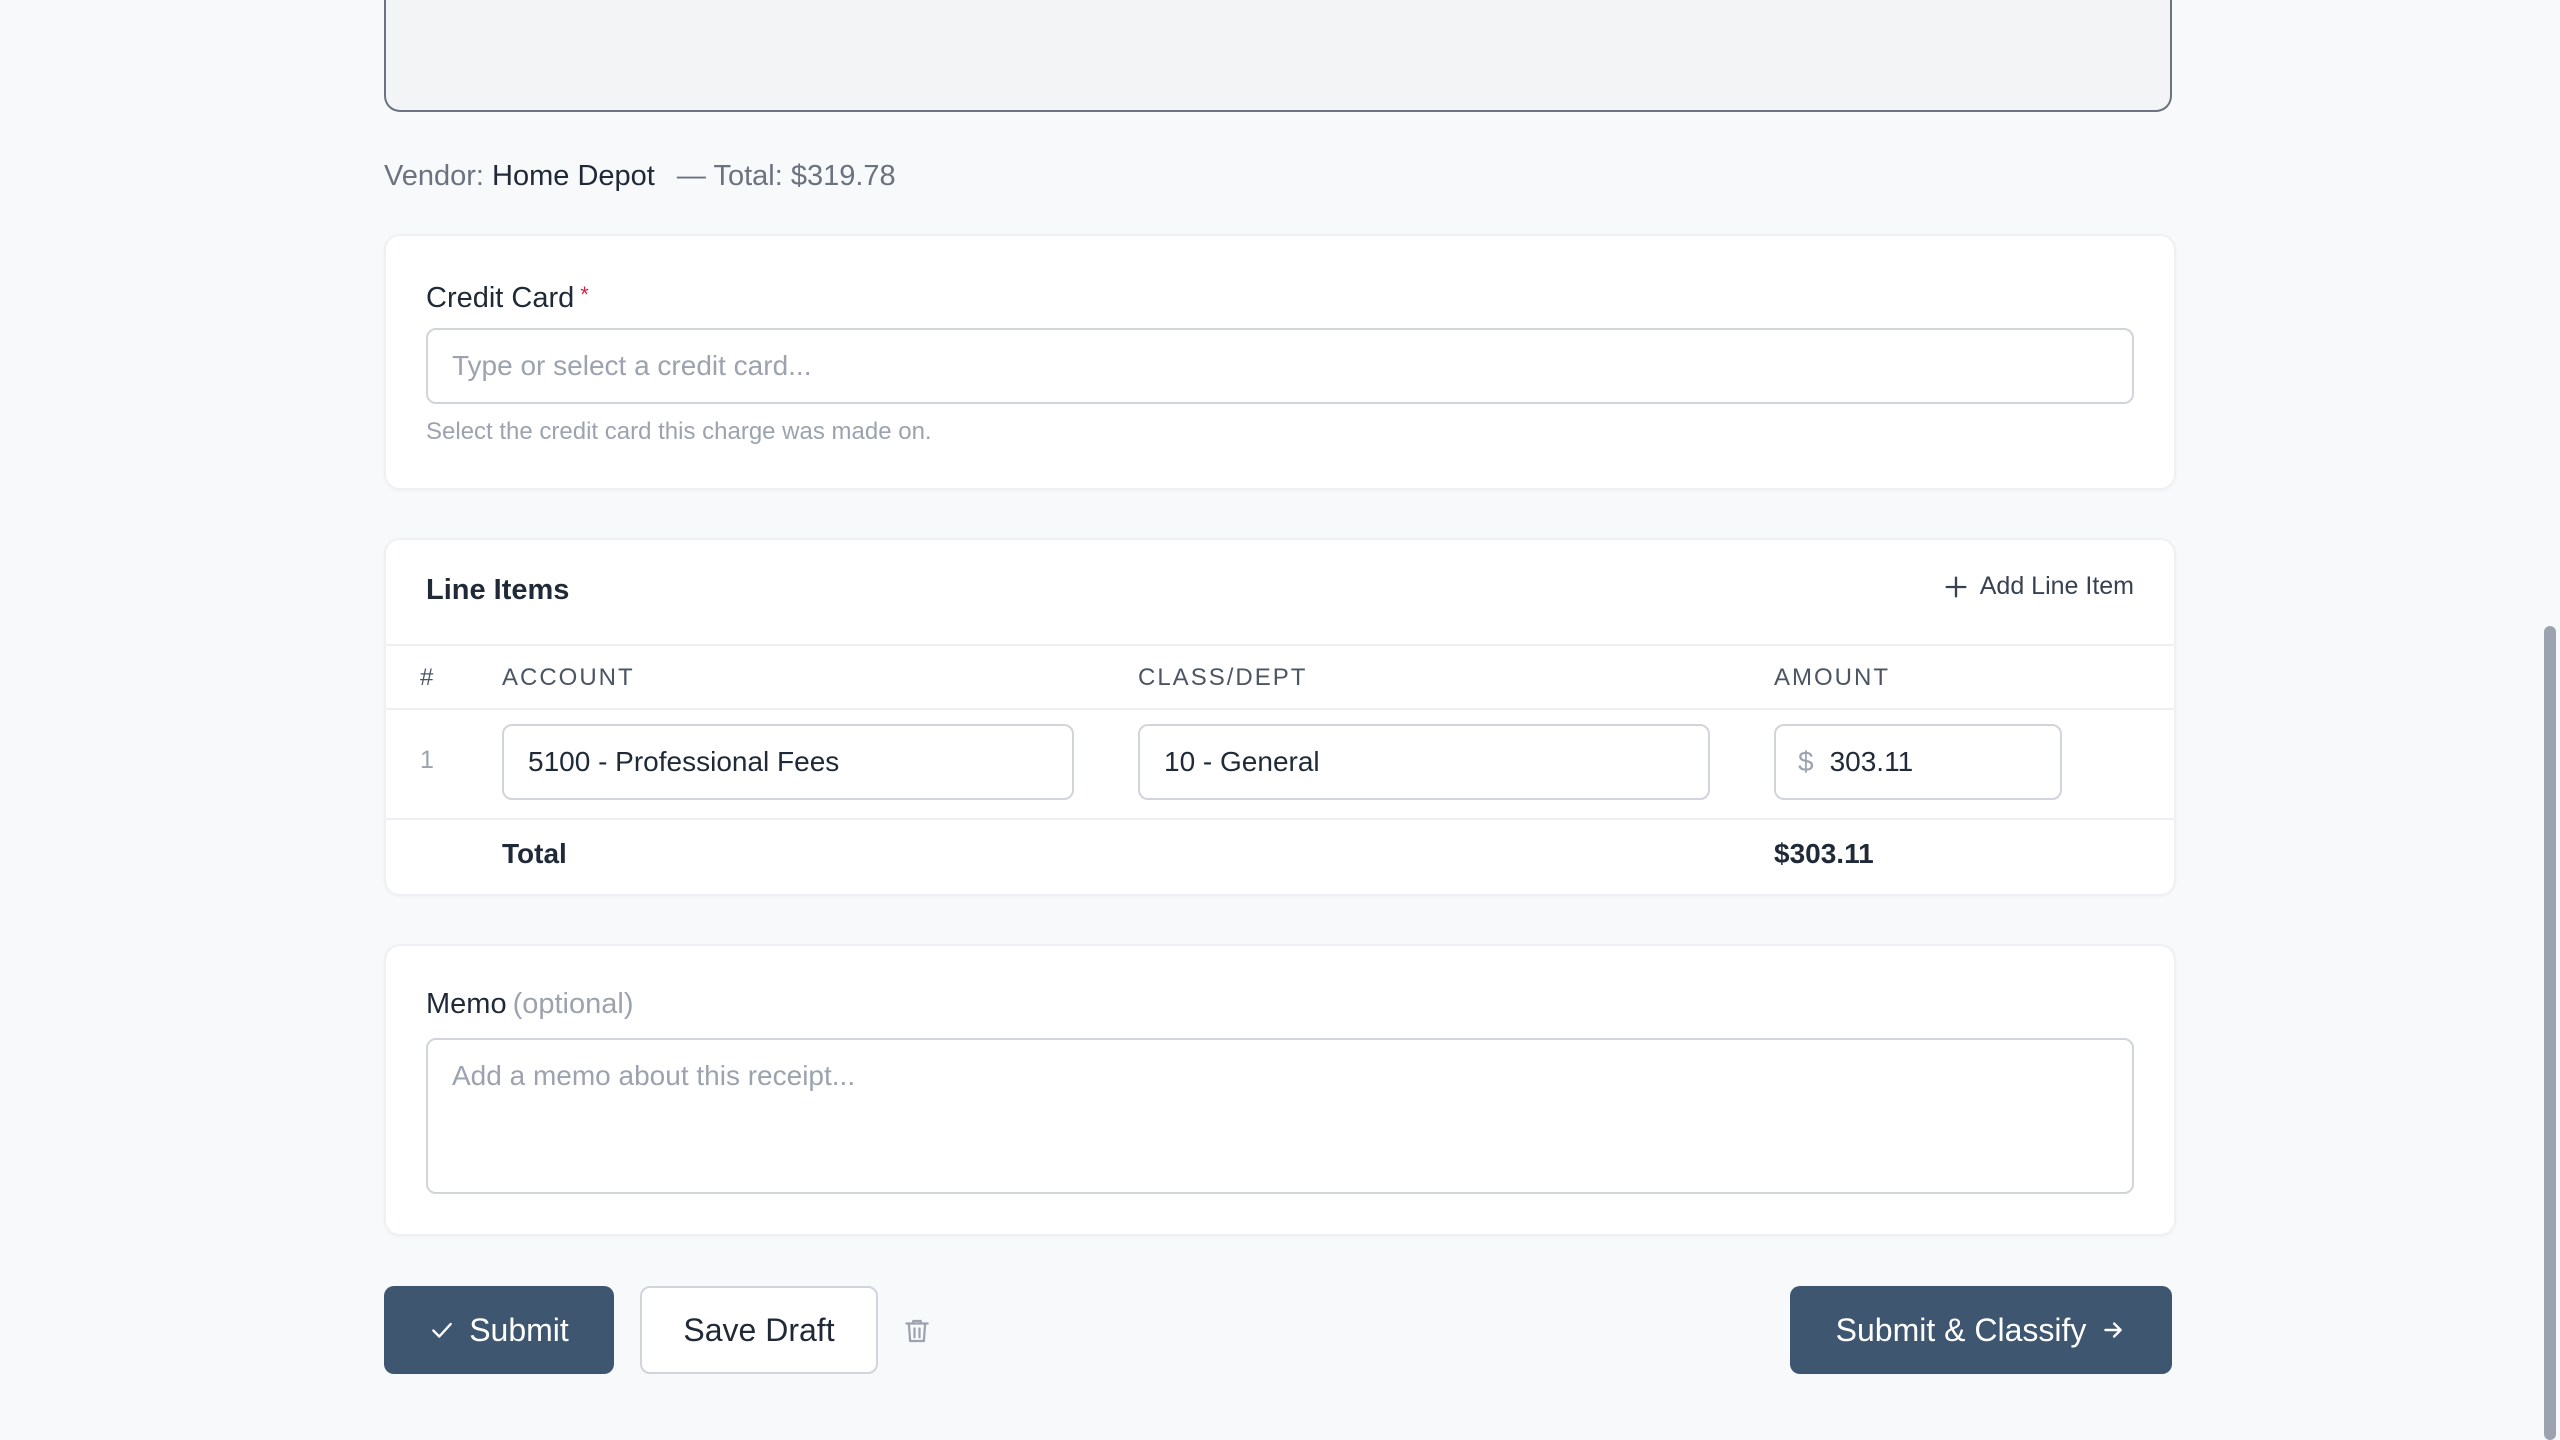 This screenshot has width=2560, height=1440. I want to click on receipt-total: — Total: $319.78, so click(786, 176).